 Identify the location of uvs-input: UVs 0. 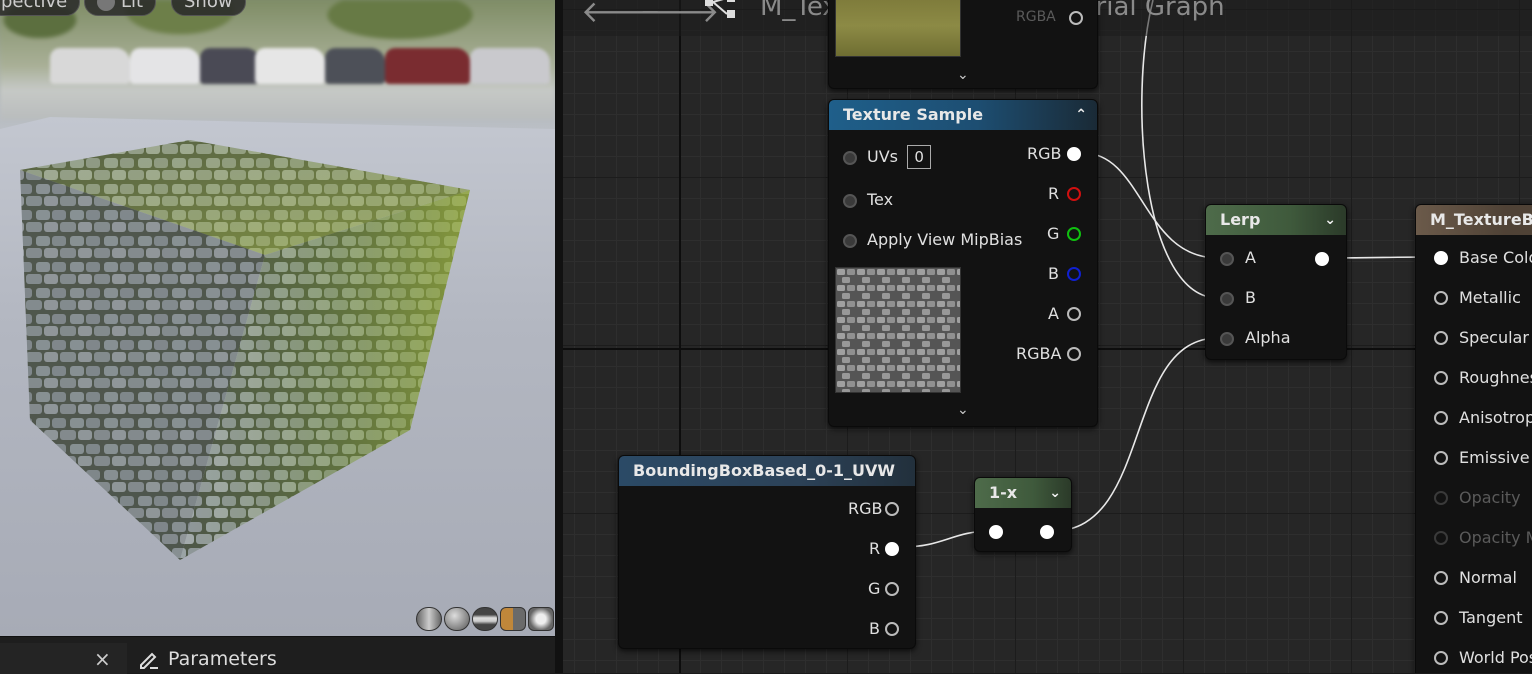
(899, 157).